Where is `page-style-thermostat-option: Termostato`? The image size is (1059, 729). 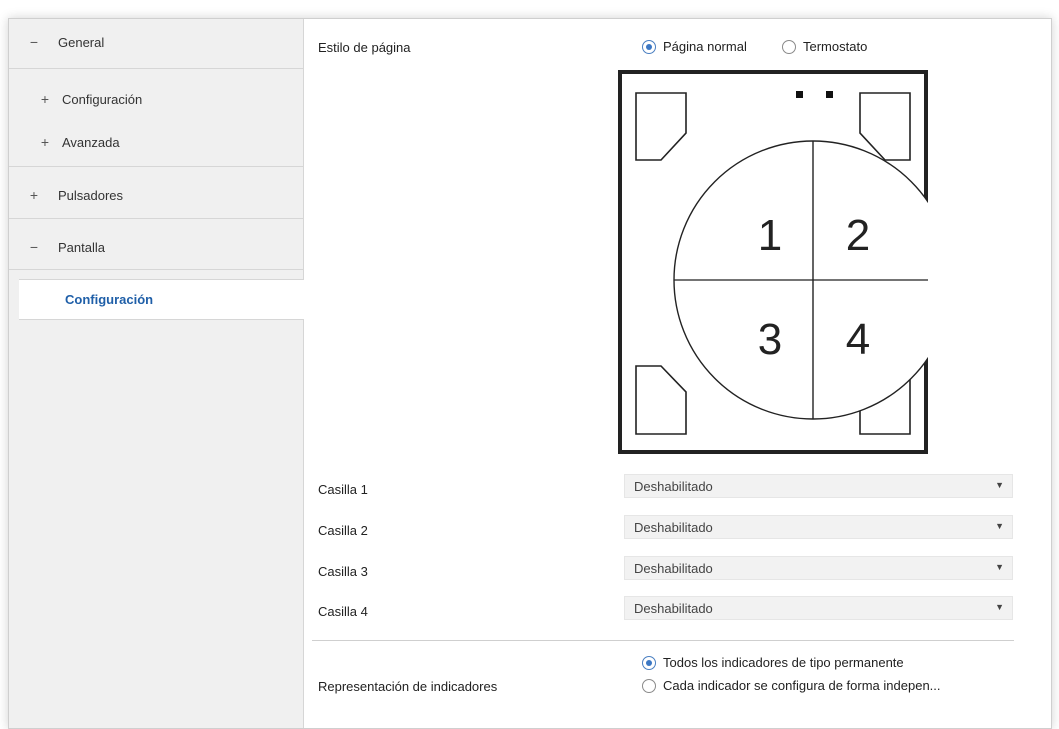 page-style-thermostat-option: Termostato is located at coordinates (824, 46).